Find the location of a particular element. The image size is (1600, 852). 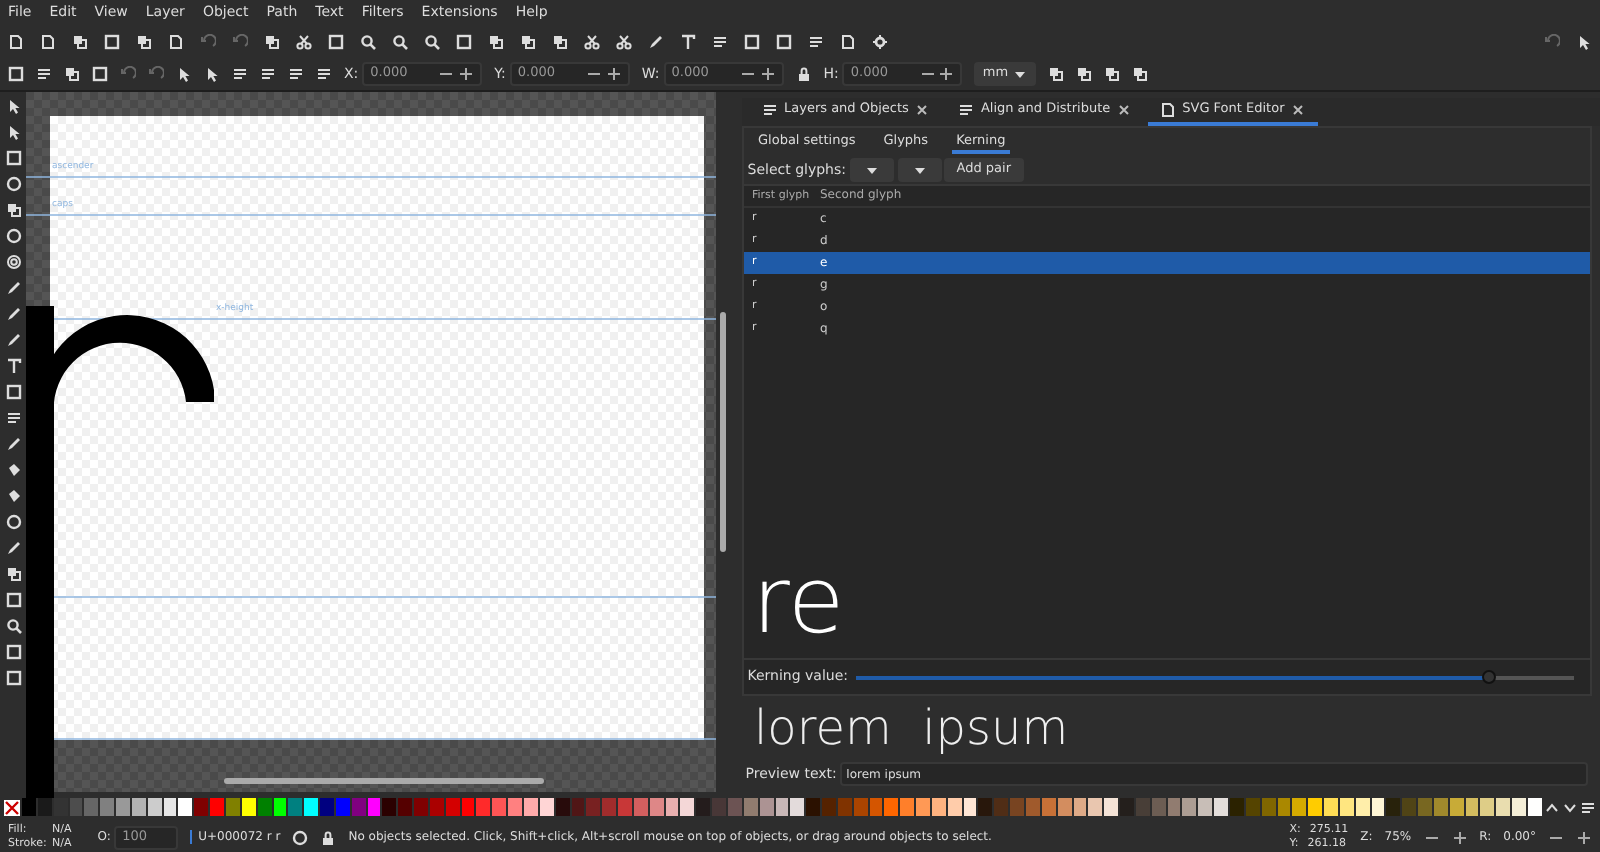

pair-preview-text: re is located at coordinates (798, 600).